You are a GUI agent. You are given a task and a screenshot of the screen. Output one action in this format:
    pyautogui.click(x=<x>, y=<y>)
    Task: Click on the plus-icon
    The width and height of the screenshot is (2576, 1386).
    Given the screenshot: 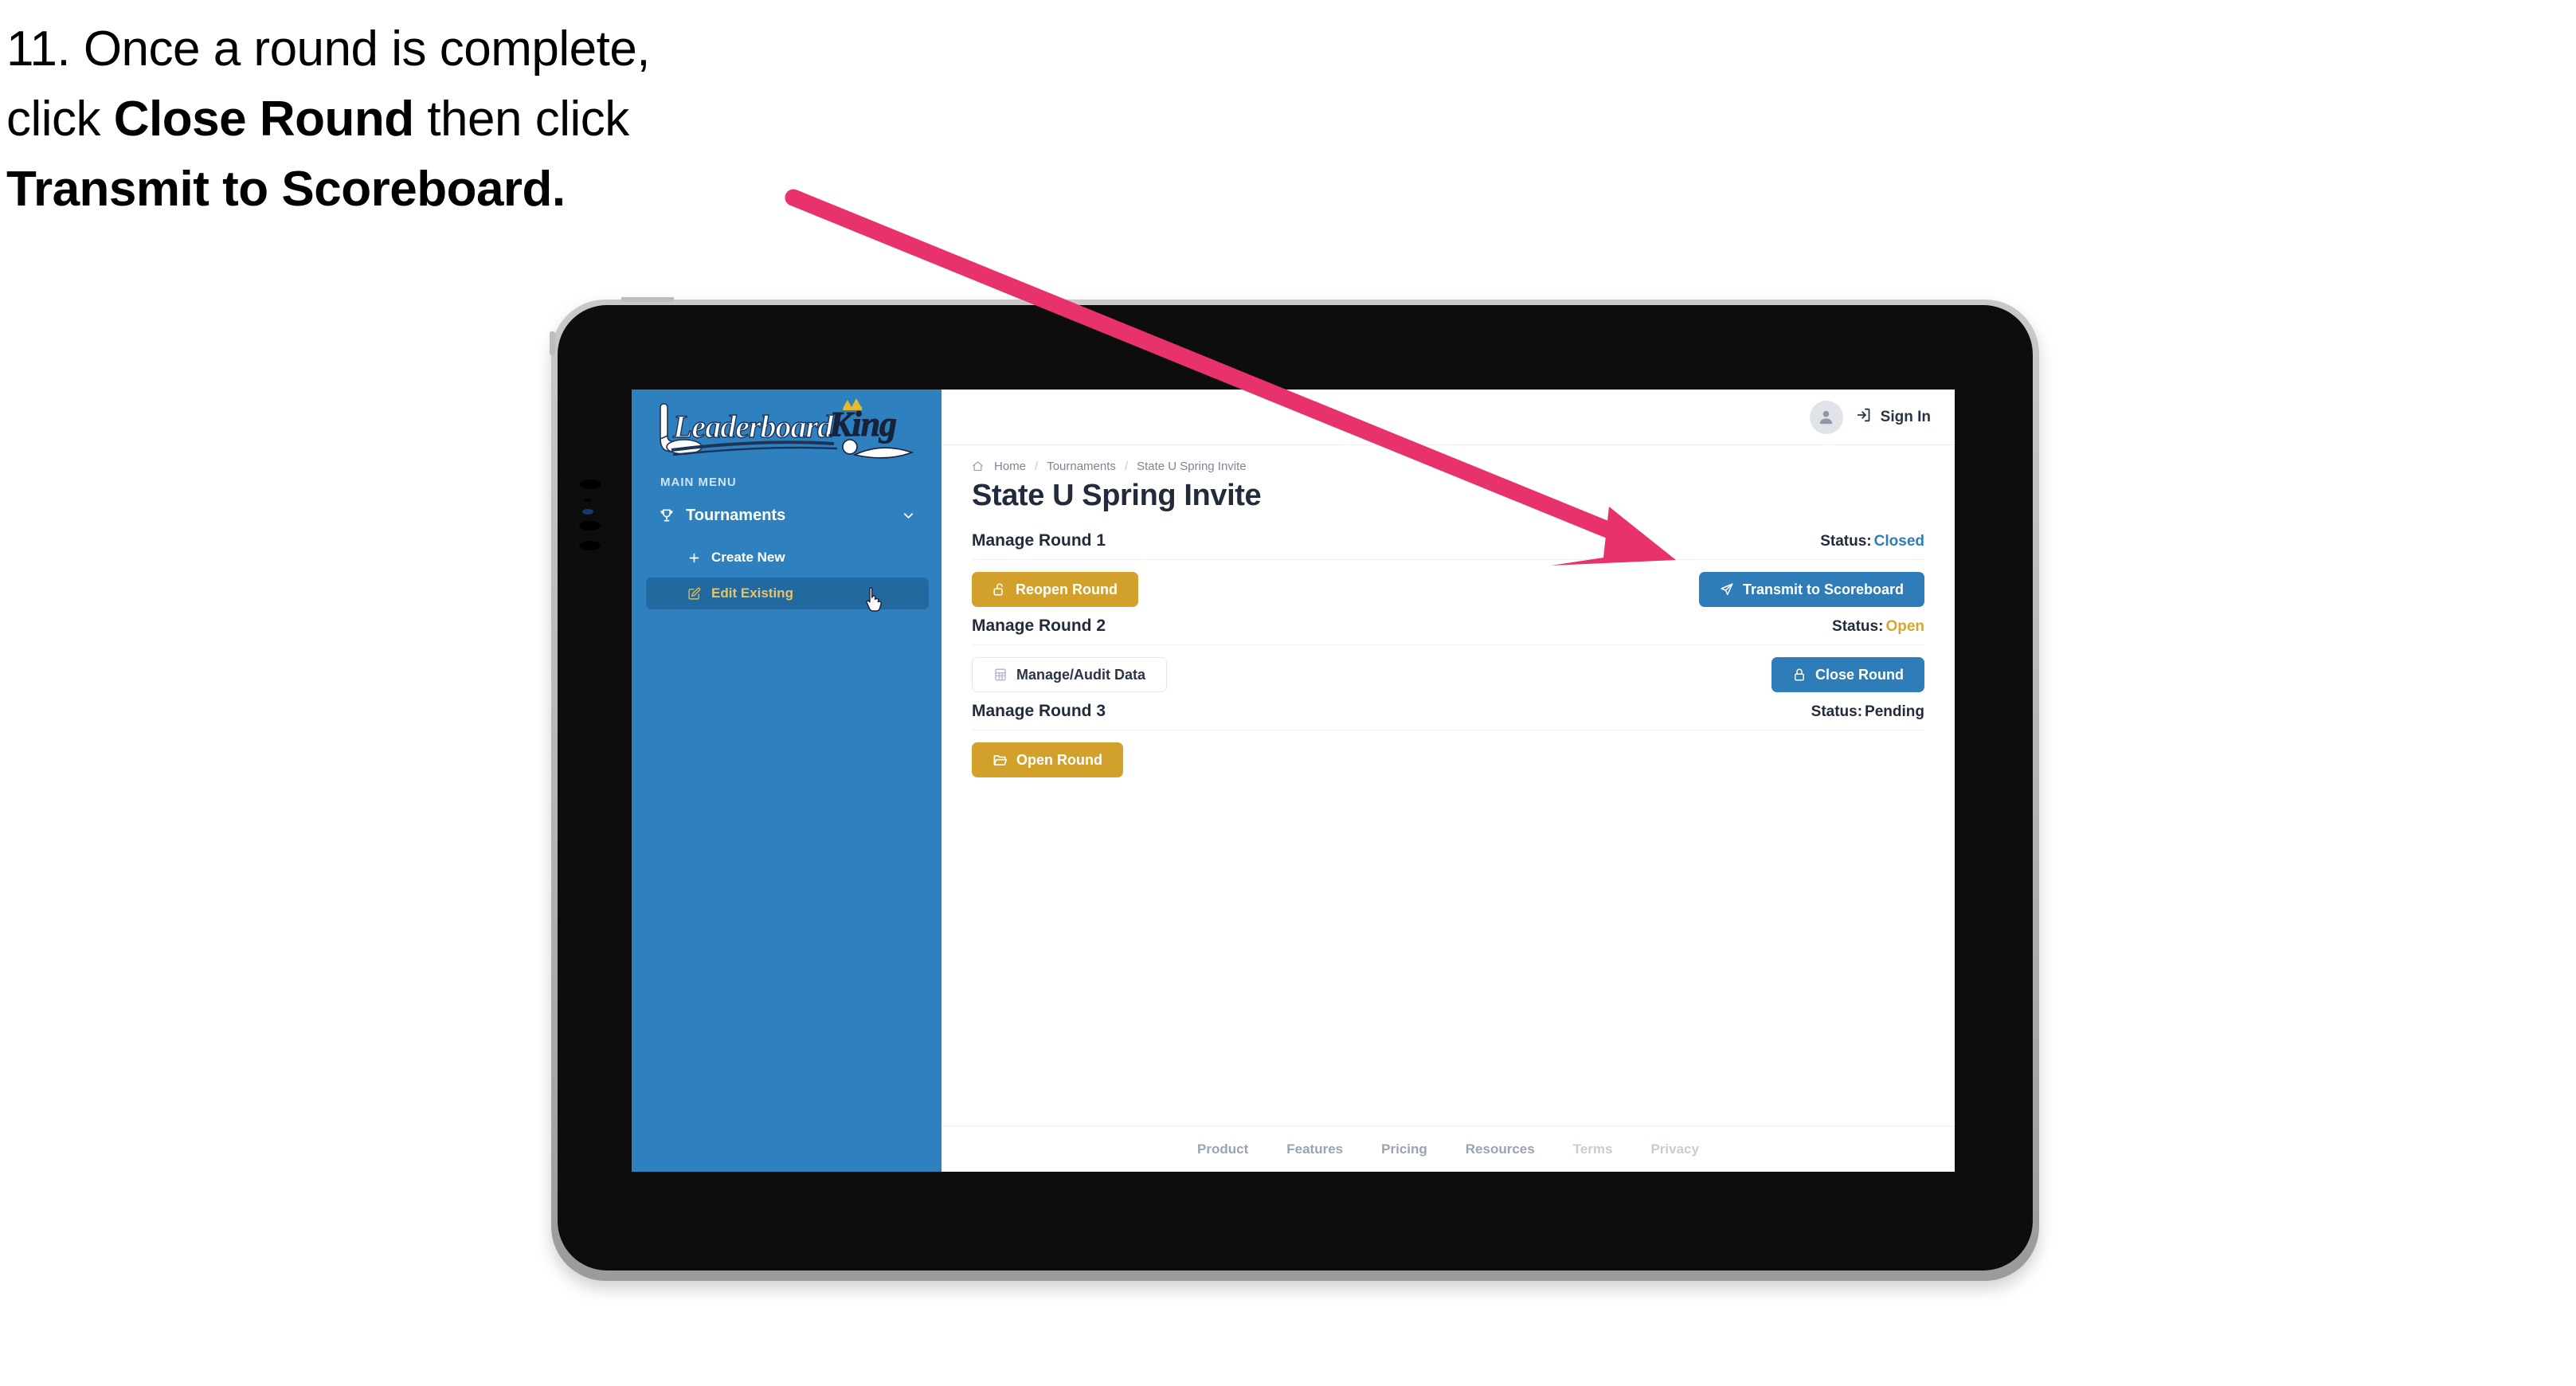 What is the action you would take?
    pyautogui.click(x=699, y=558)
    